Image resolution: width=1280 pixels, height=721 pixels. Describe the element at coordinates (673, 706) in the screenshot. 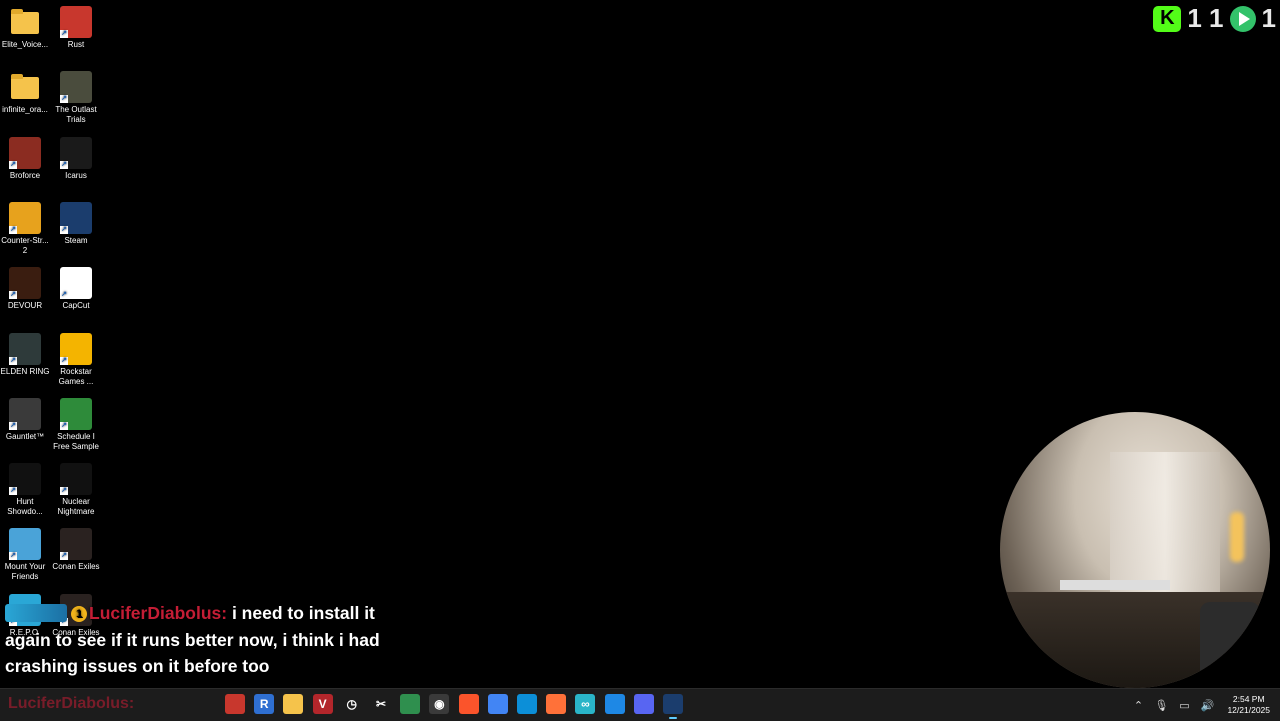

I see `steam-icon` at that location.